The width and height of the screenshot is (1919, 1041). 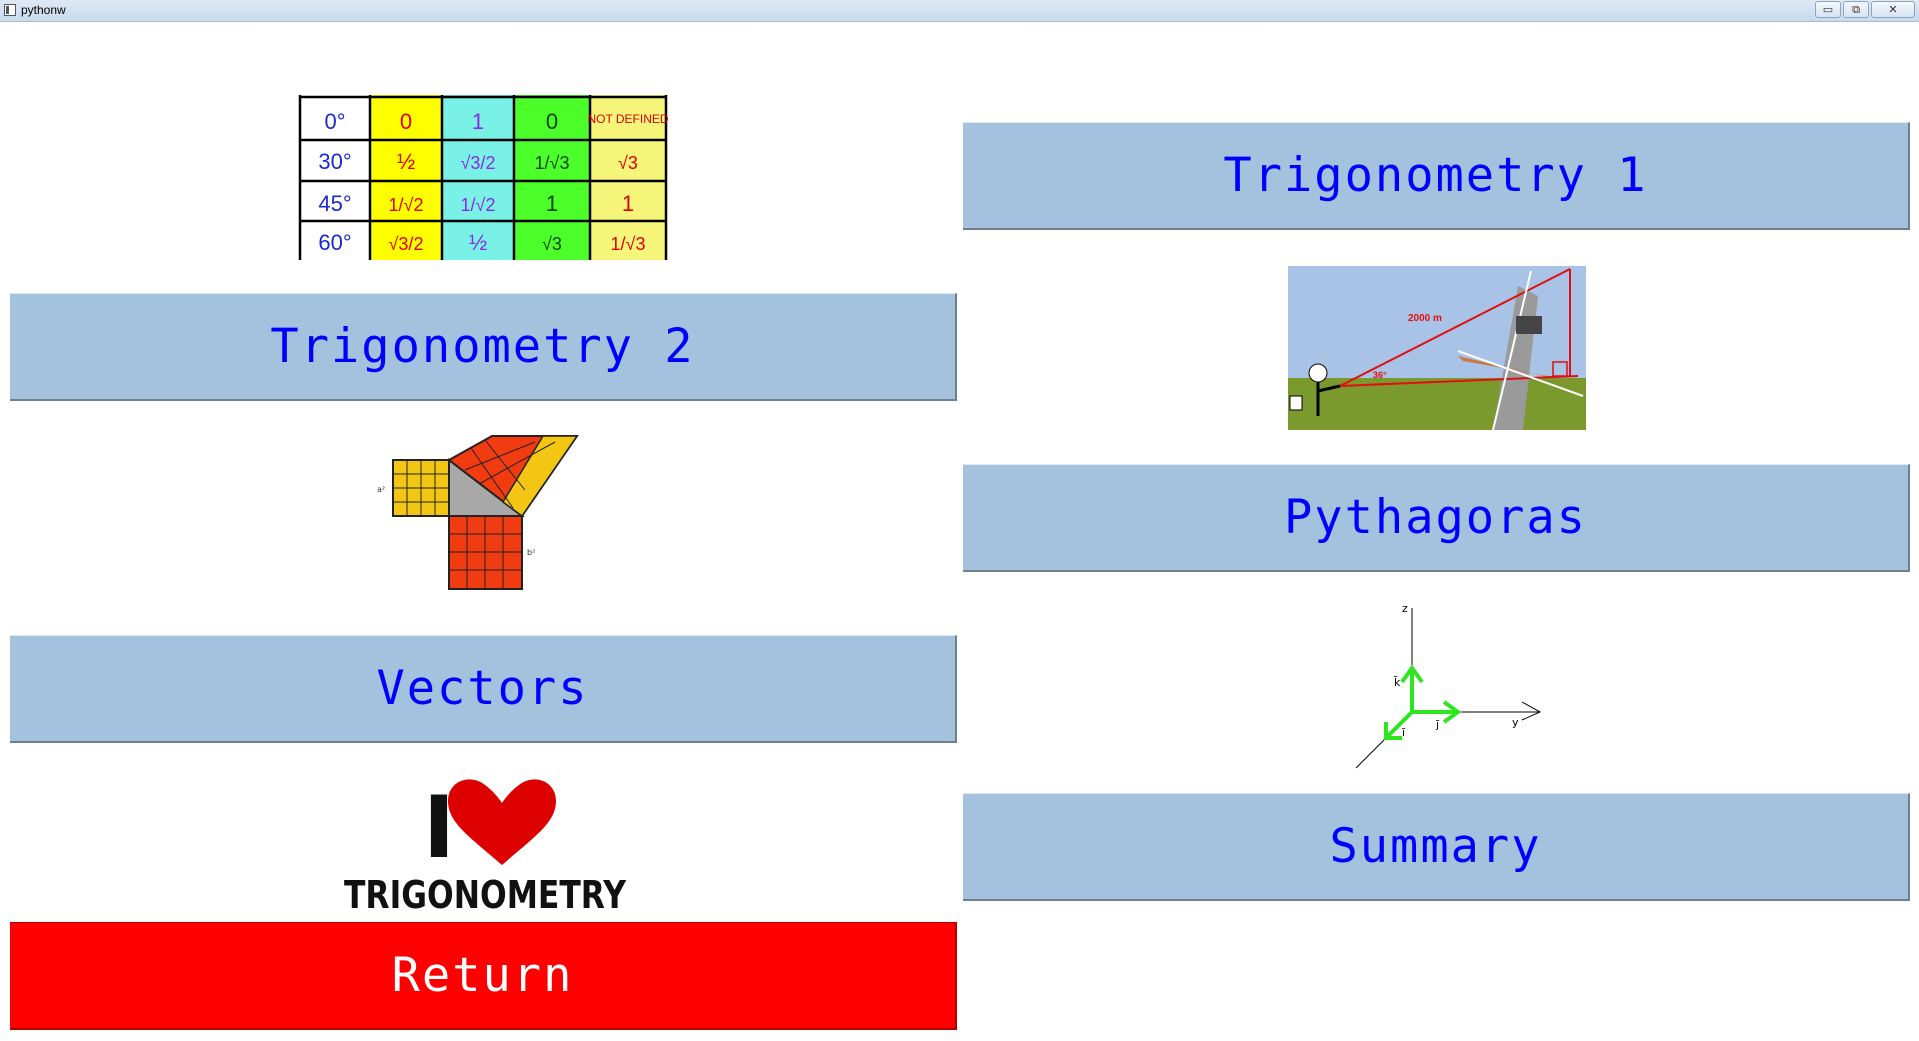 What do you see at coordinates (478, 121) in the screenshot?
I see `cos-0: 1` at bounding box center [478, 121].